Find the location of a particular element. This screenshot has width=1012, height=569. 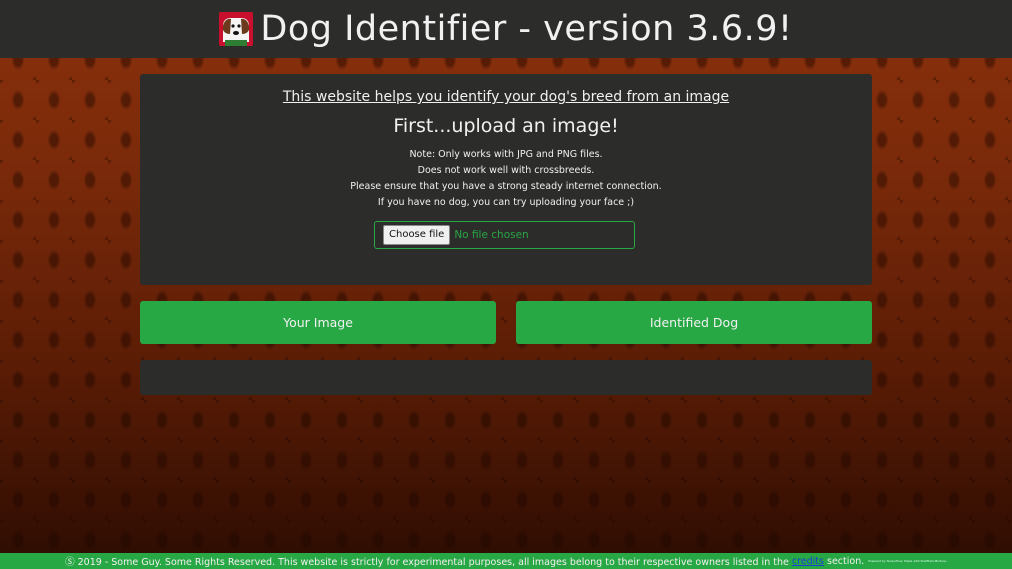

result-area is located at coordinates (506, 377).